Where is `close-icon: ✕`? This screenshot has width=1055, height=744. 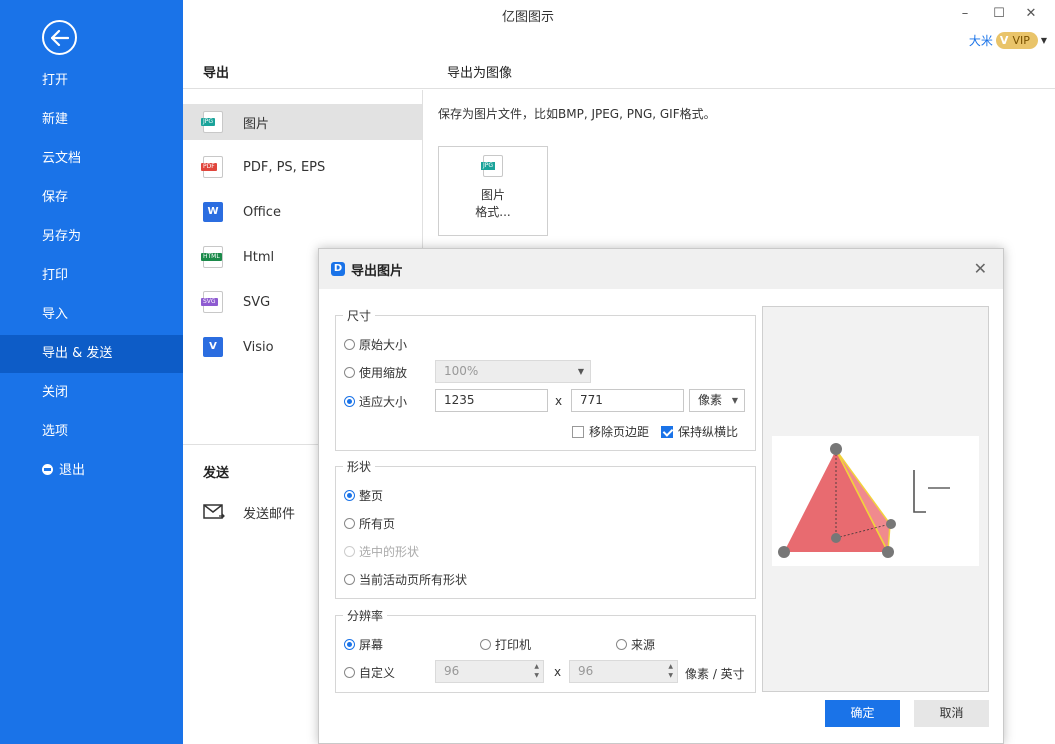 close-icon: ✕ is located at coordinates (980, 268).